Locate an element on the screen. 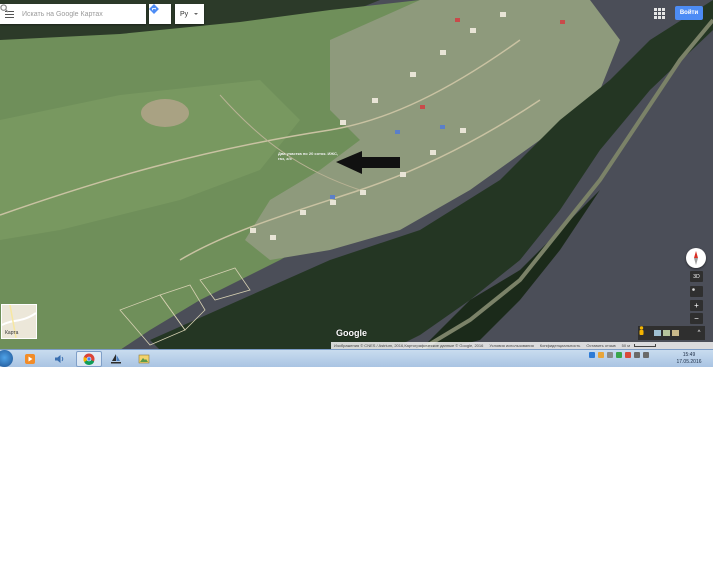 The image size is (720, 588). clock-time: 15:49 is located at coordinates (689, 355).